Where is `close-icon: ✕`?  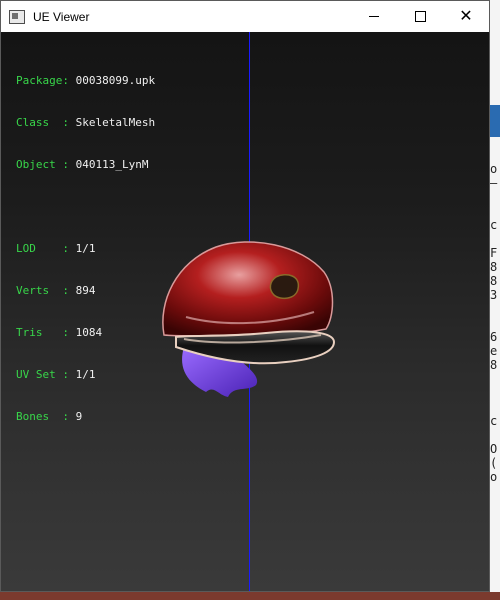
close-icon: ✕ is located at coordinates (466, 16).